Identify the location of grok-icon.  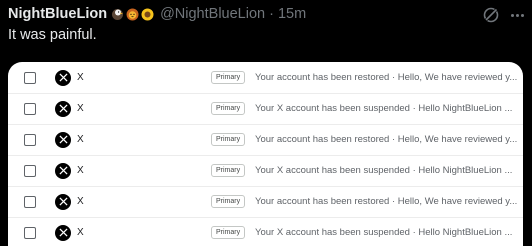
(491, 15).